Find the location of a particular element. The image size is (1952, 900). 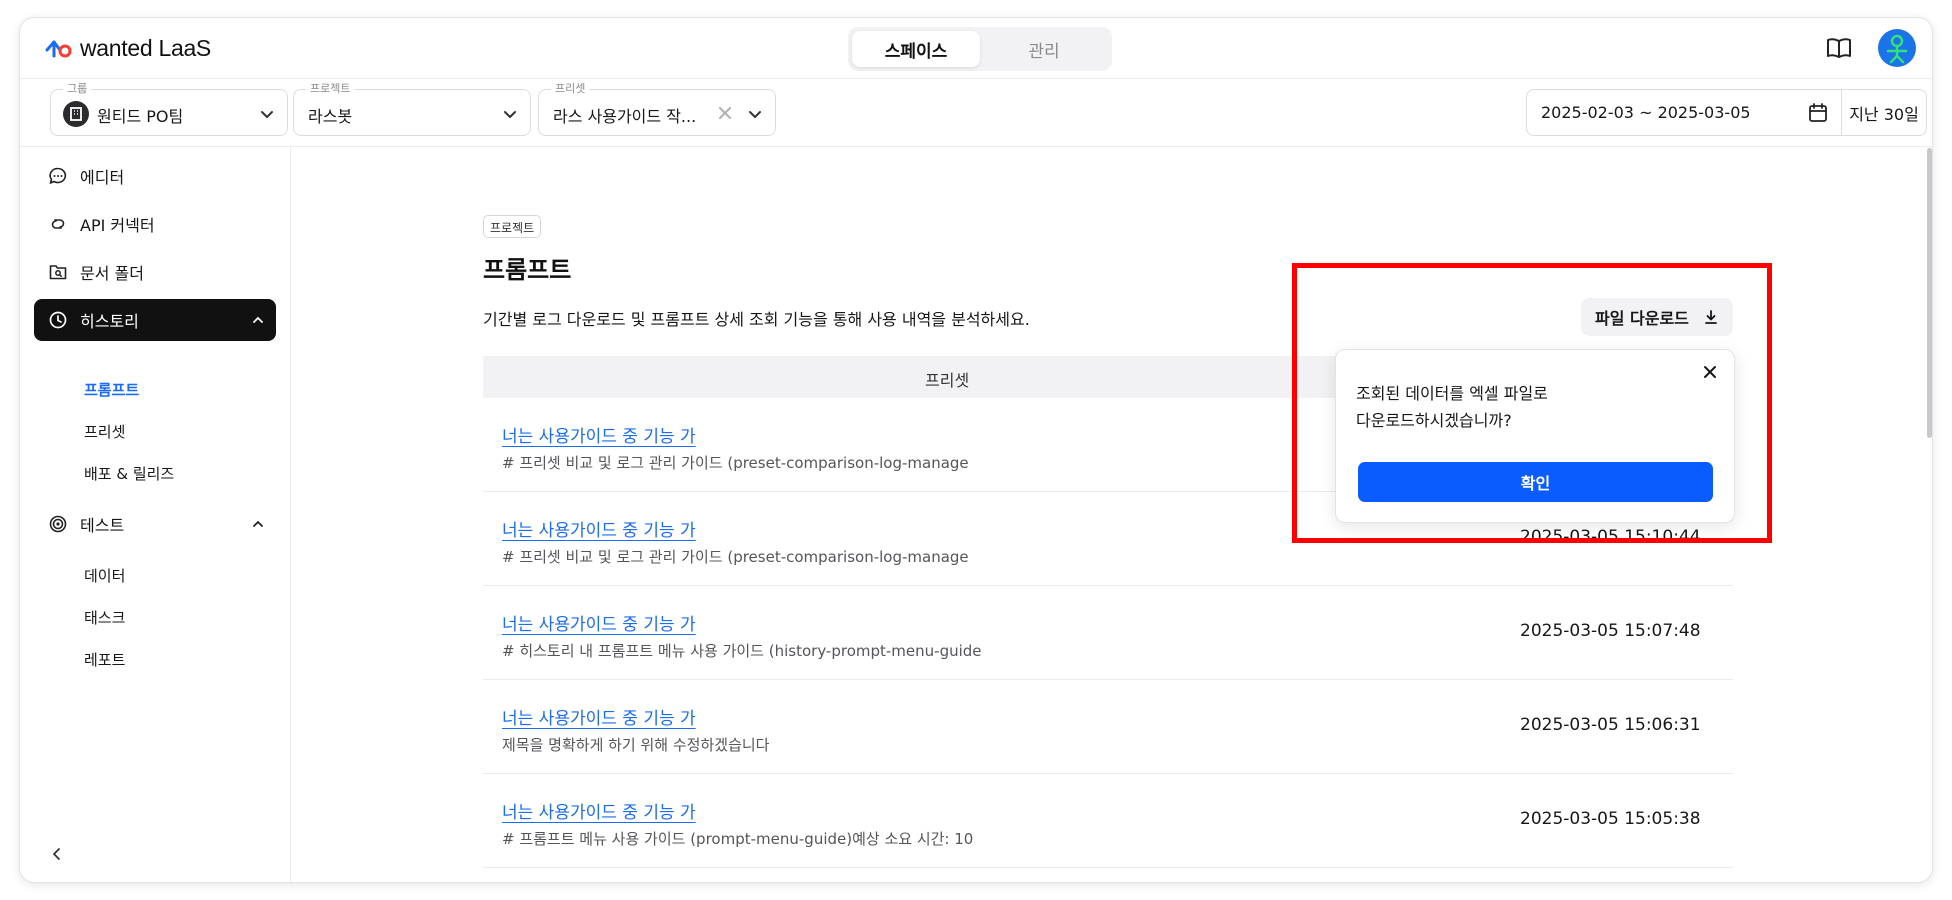

row-date: 2025-03-05 15:06:31 is located at coordinates (1610, 725).